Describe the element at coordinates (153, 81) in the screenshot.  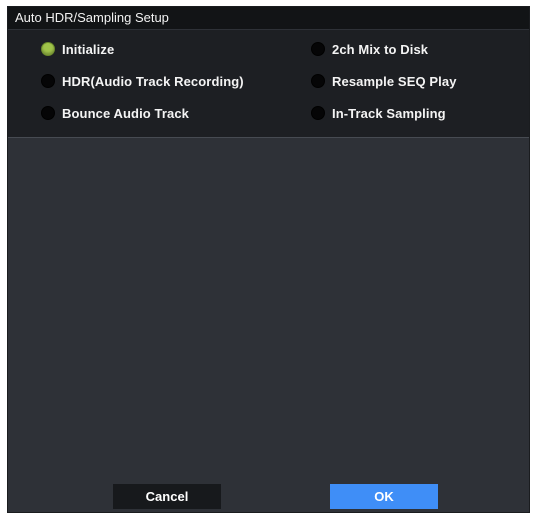
I see `hdr-audio-track-recording-label: HDR(Audio Track Recording)` at that location.